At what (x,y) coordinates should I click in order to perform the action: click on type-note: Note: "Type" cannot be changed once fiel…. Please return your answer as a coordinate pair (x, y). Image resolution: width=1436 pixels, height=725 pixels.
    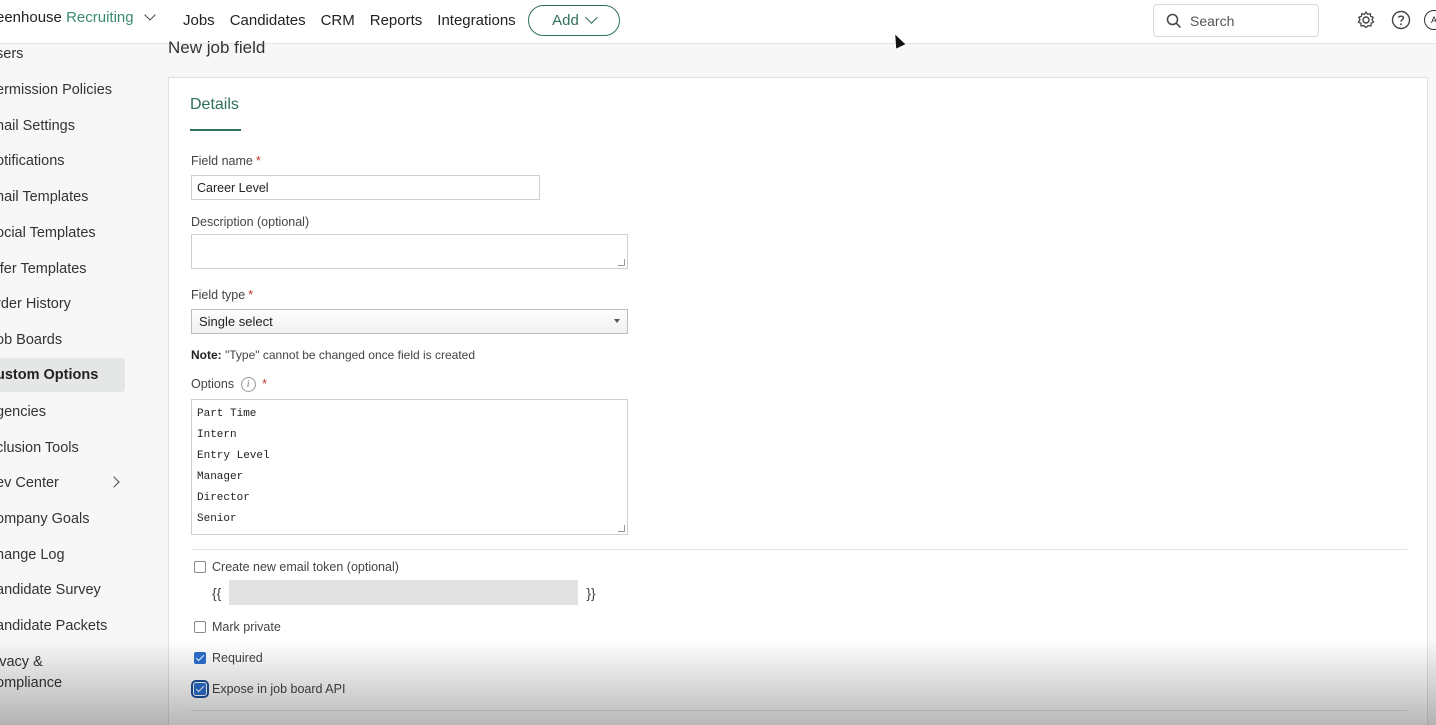
    Looking at the image, I should click on (333, 355).